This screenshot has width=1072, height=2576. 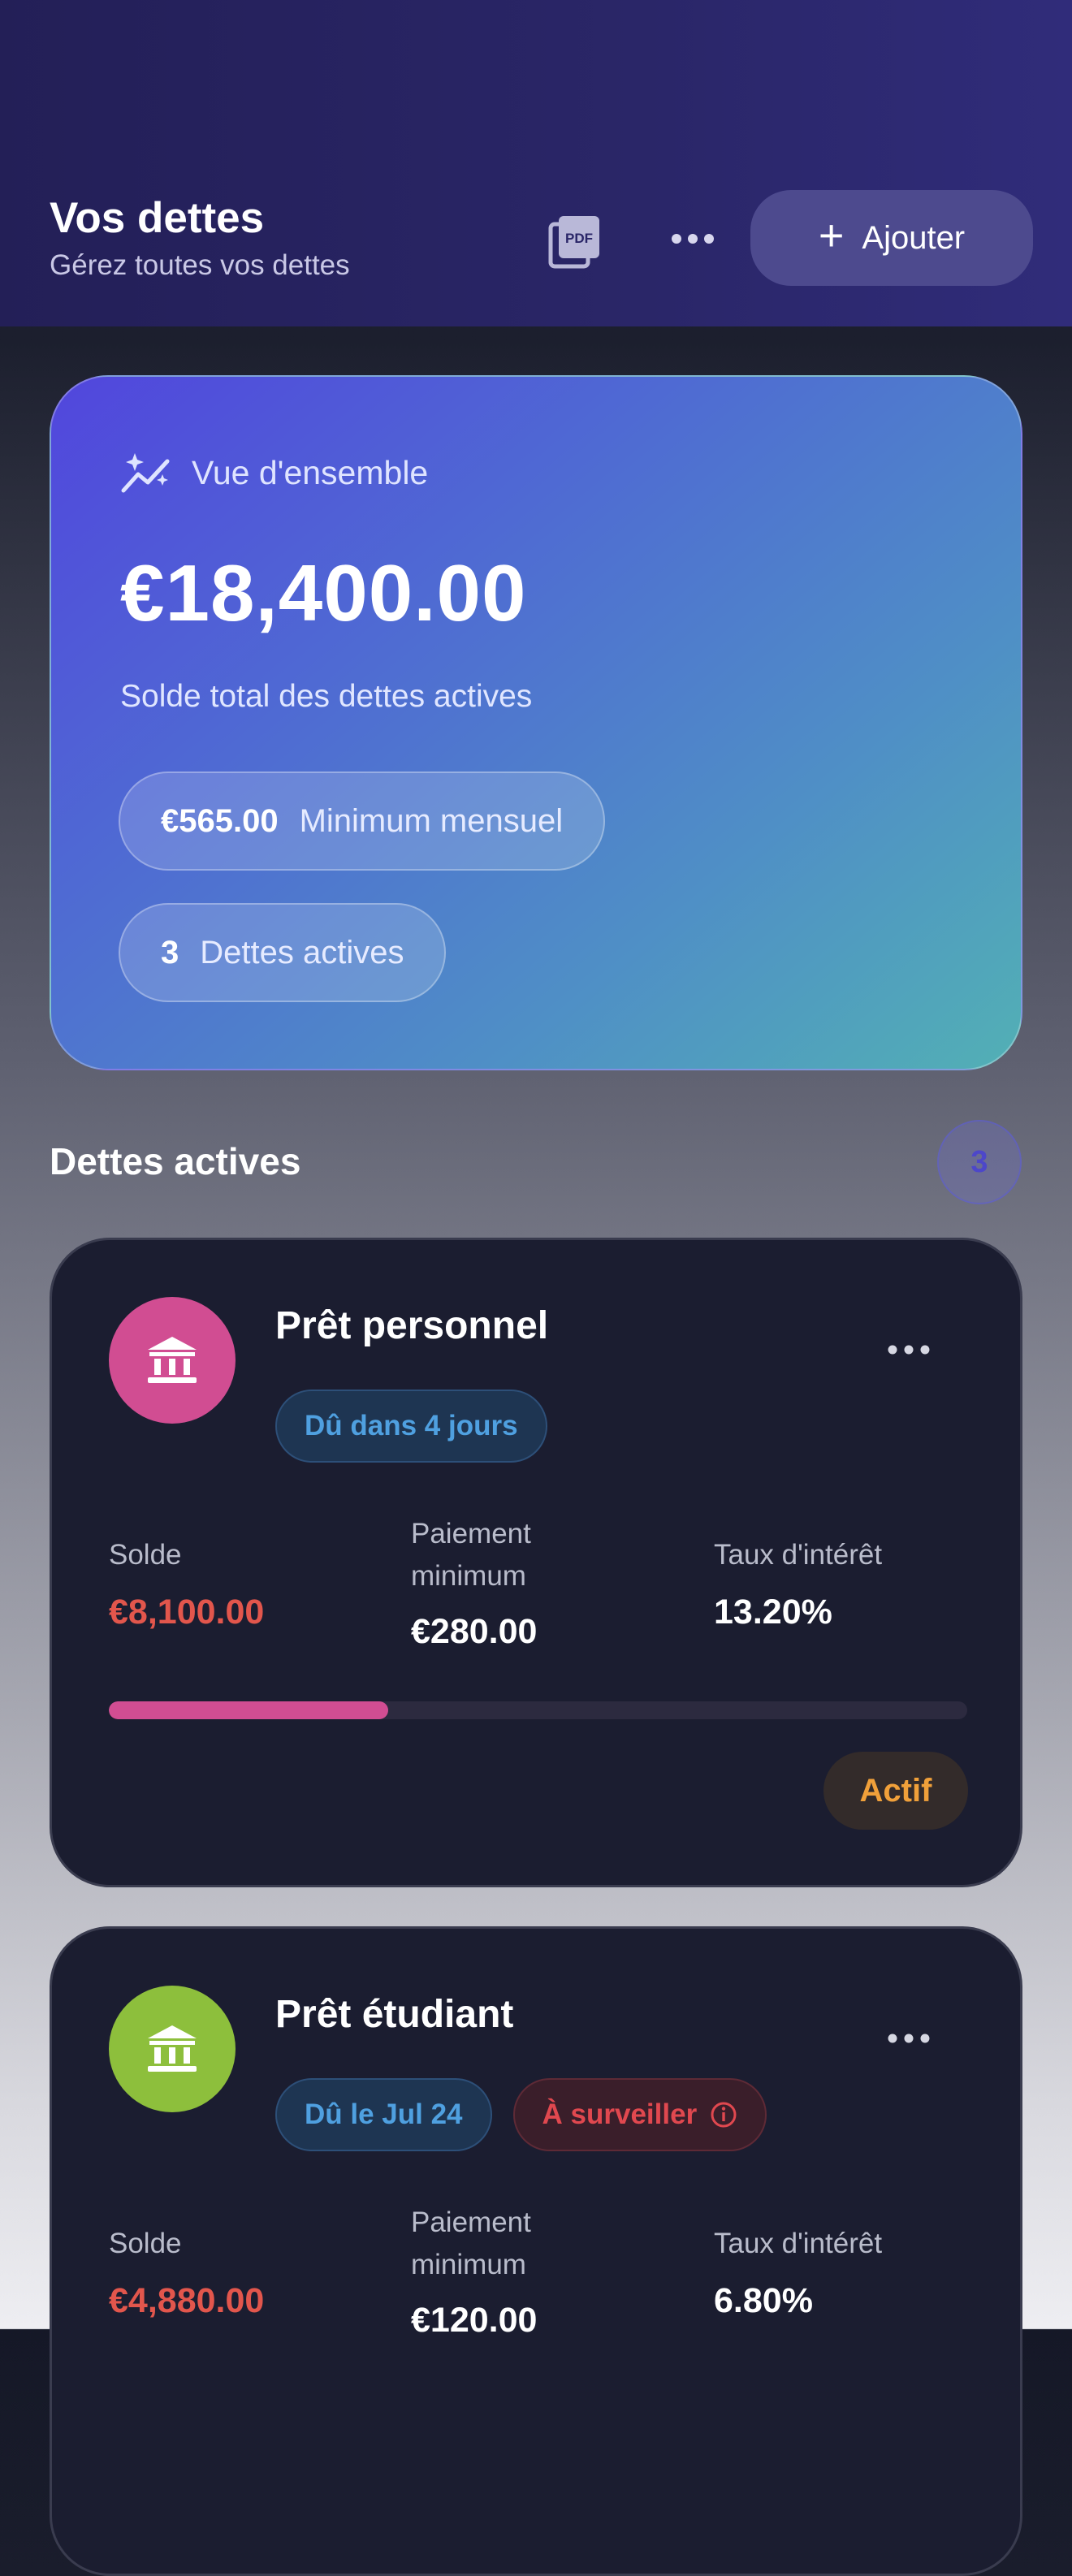 I want to click on debt-name: Prêt personnel, so click(x=412, y=1326).